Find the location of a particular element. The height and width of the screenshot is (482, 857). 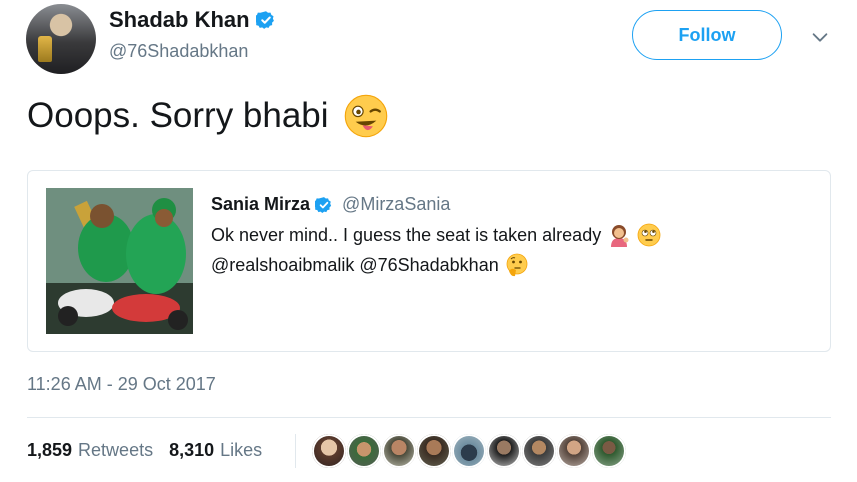

likes-stat: 8,310 Likes is located at coordinates (215, 450).